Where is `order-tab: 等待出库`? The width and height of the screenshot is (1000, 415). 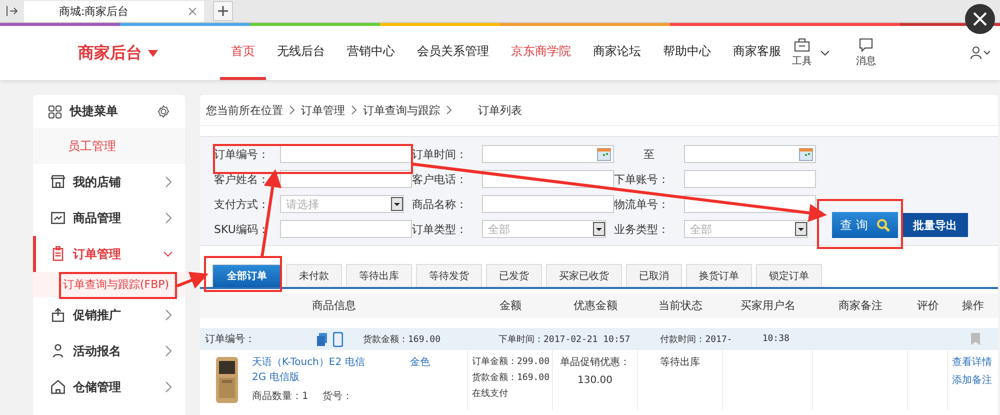 order-tab: 等待出库 is located at coordinates (379, 275).